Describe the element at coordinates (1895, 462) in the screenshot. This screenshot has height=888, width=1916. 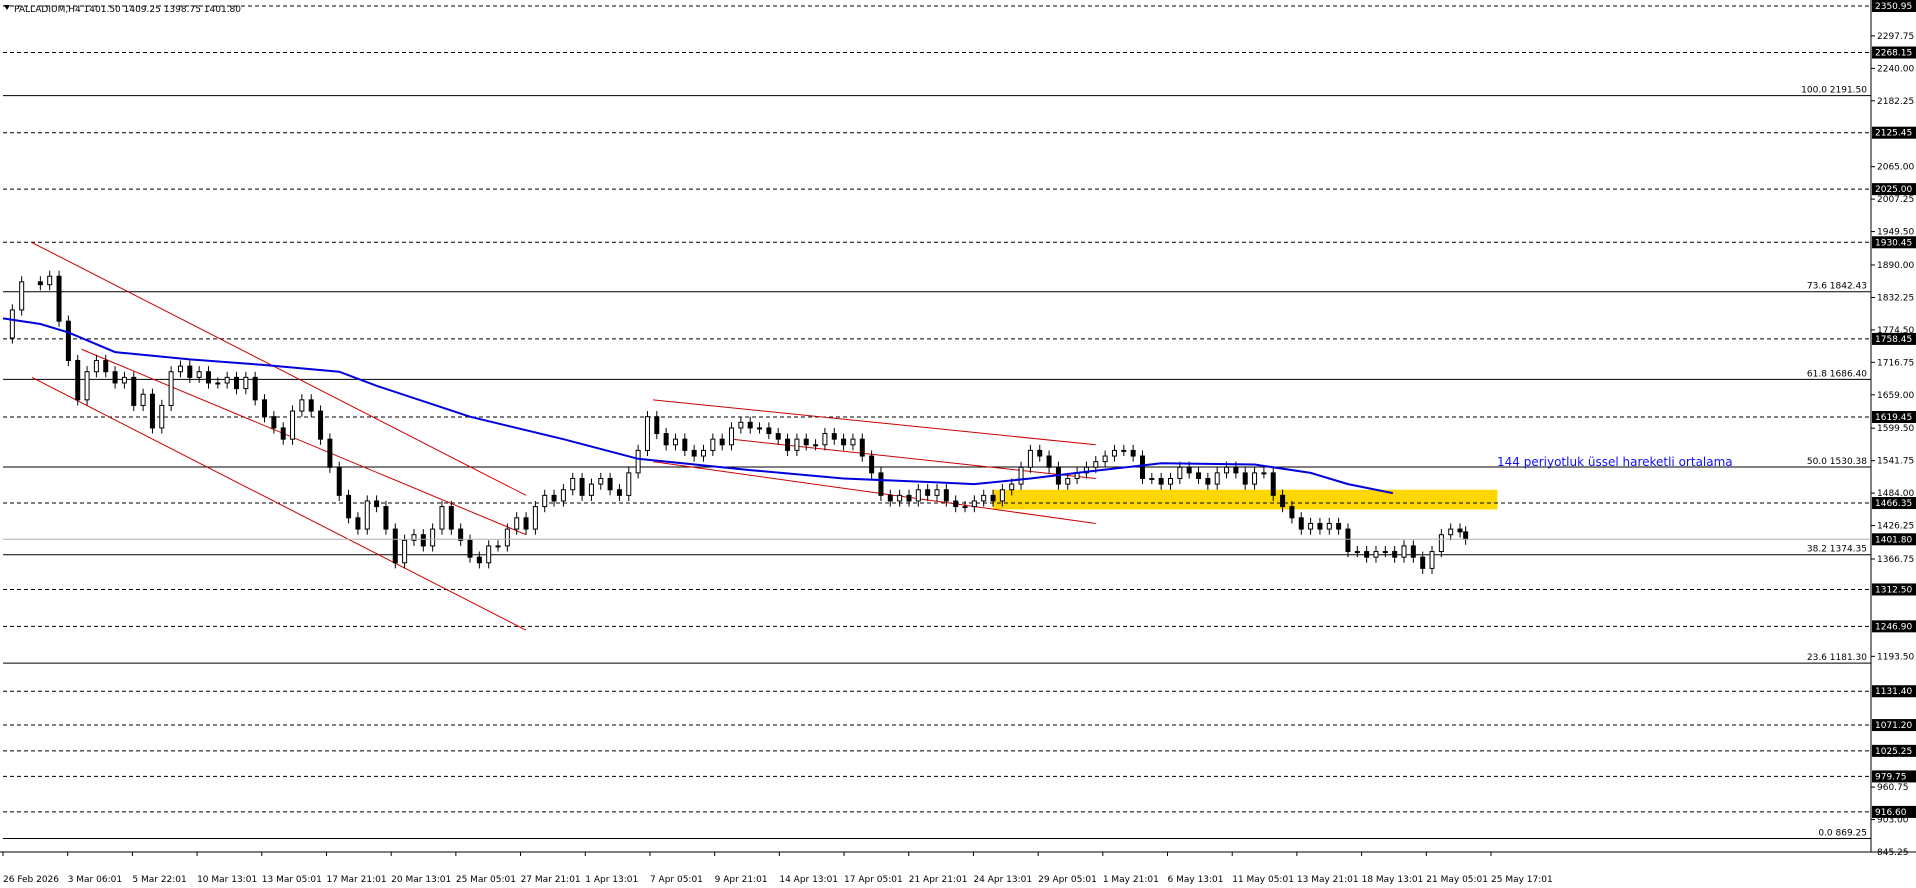
I see `y-tick-label: 1541.75` at that location.